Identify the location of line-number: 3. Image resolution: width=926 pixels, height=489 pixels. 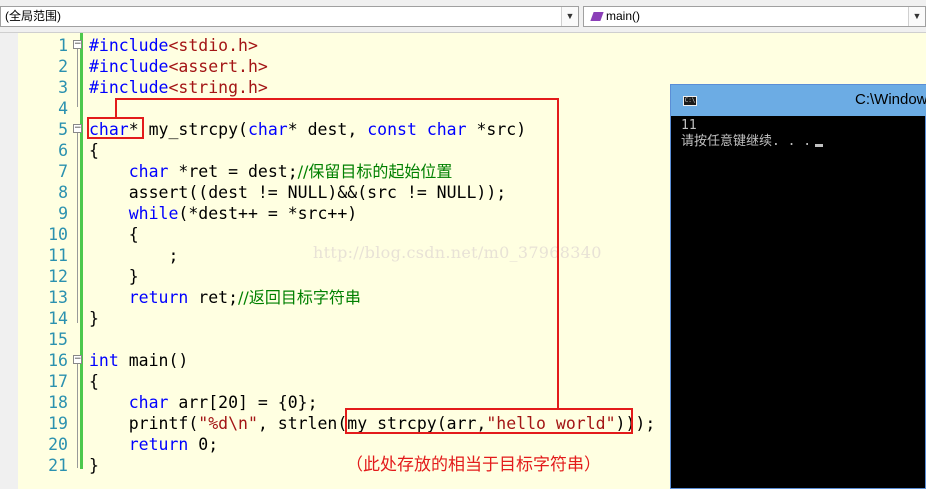
(63, 87).